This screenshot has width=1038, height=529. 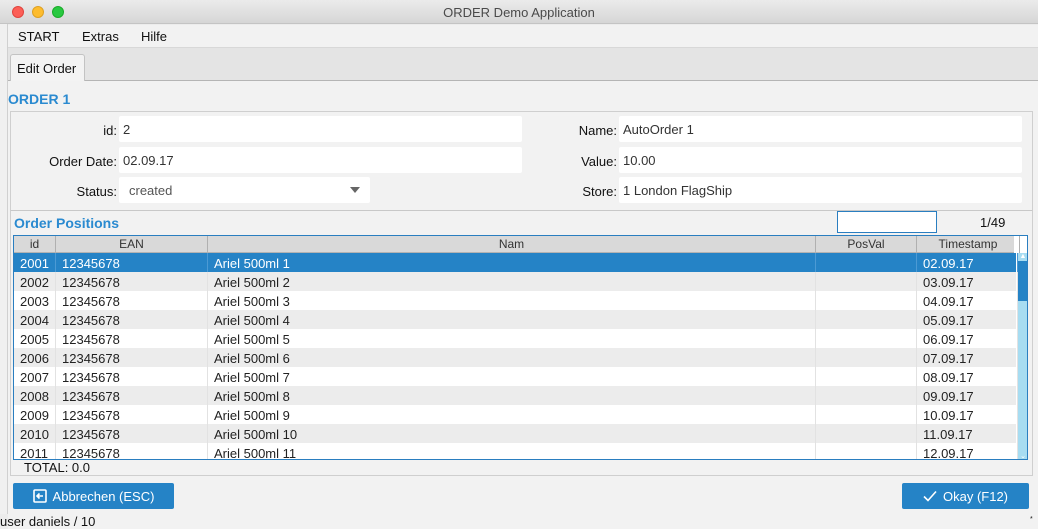 What do you see at coordinates (512, 395) in the screenshot?
I see `cell-name: Ariel 500ml 8` at bounding box center [512, 395].